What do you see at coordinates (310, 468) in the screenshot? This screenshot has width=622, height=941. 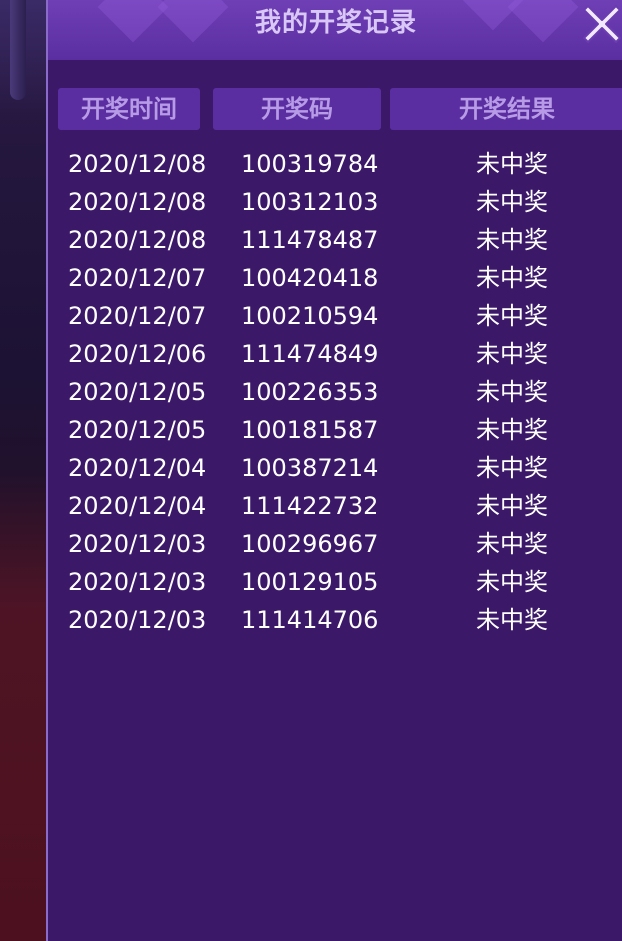 I see `cell-draw-code: 100387214` at bounding box center [310, 468].